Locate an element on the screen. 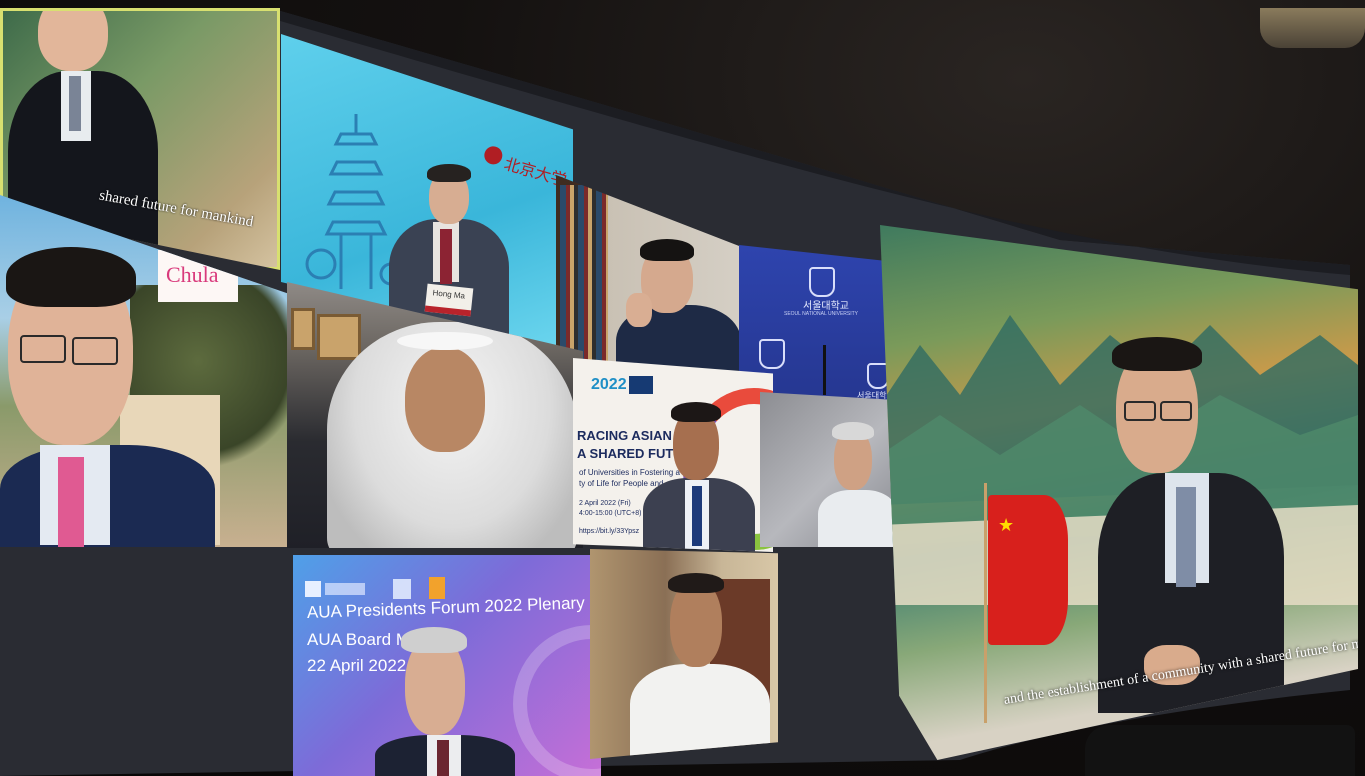 This screenshot has height=776, width=1365. microphone-stand is located at coordinates (824, 370).